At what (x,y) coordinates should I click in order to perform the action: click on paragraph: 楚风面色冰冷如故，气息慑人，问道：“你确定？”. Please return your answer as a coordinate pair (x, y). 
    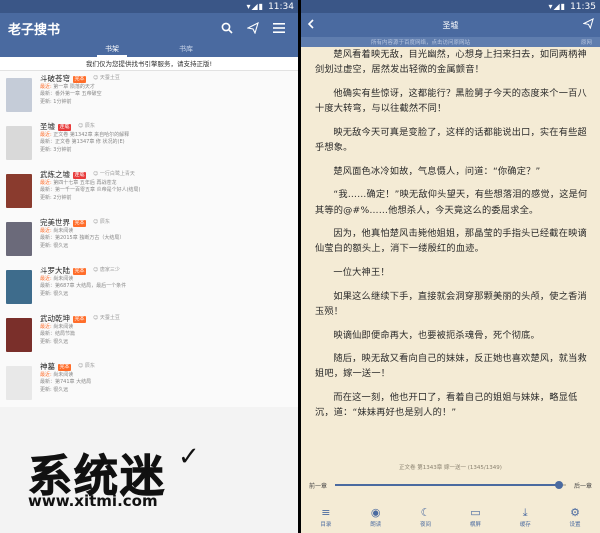
    Looking at the image, I should click on (437, 171).